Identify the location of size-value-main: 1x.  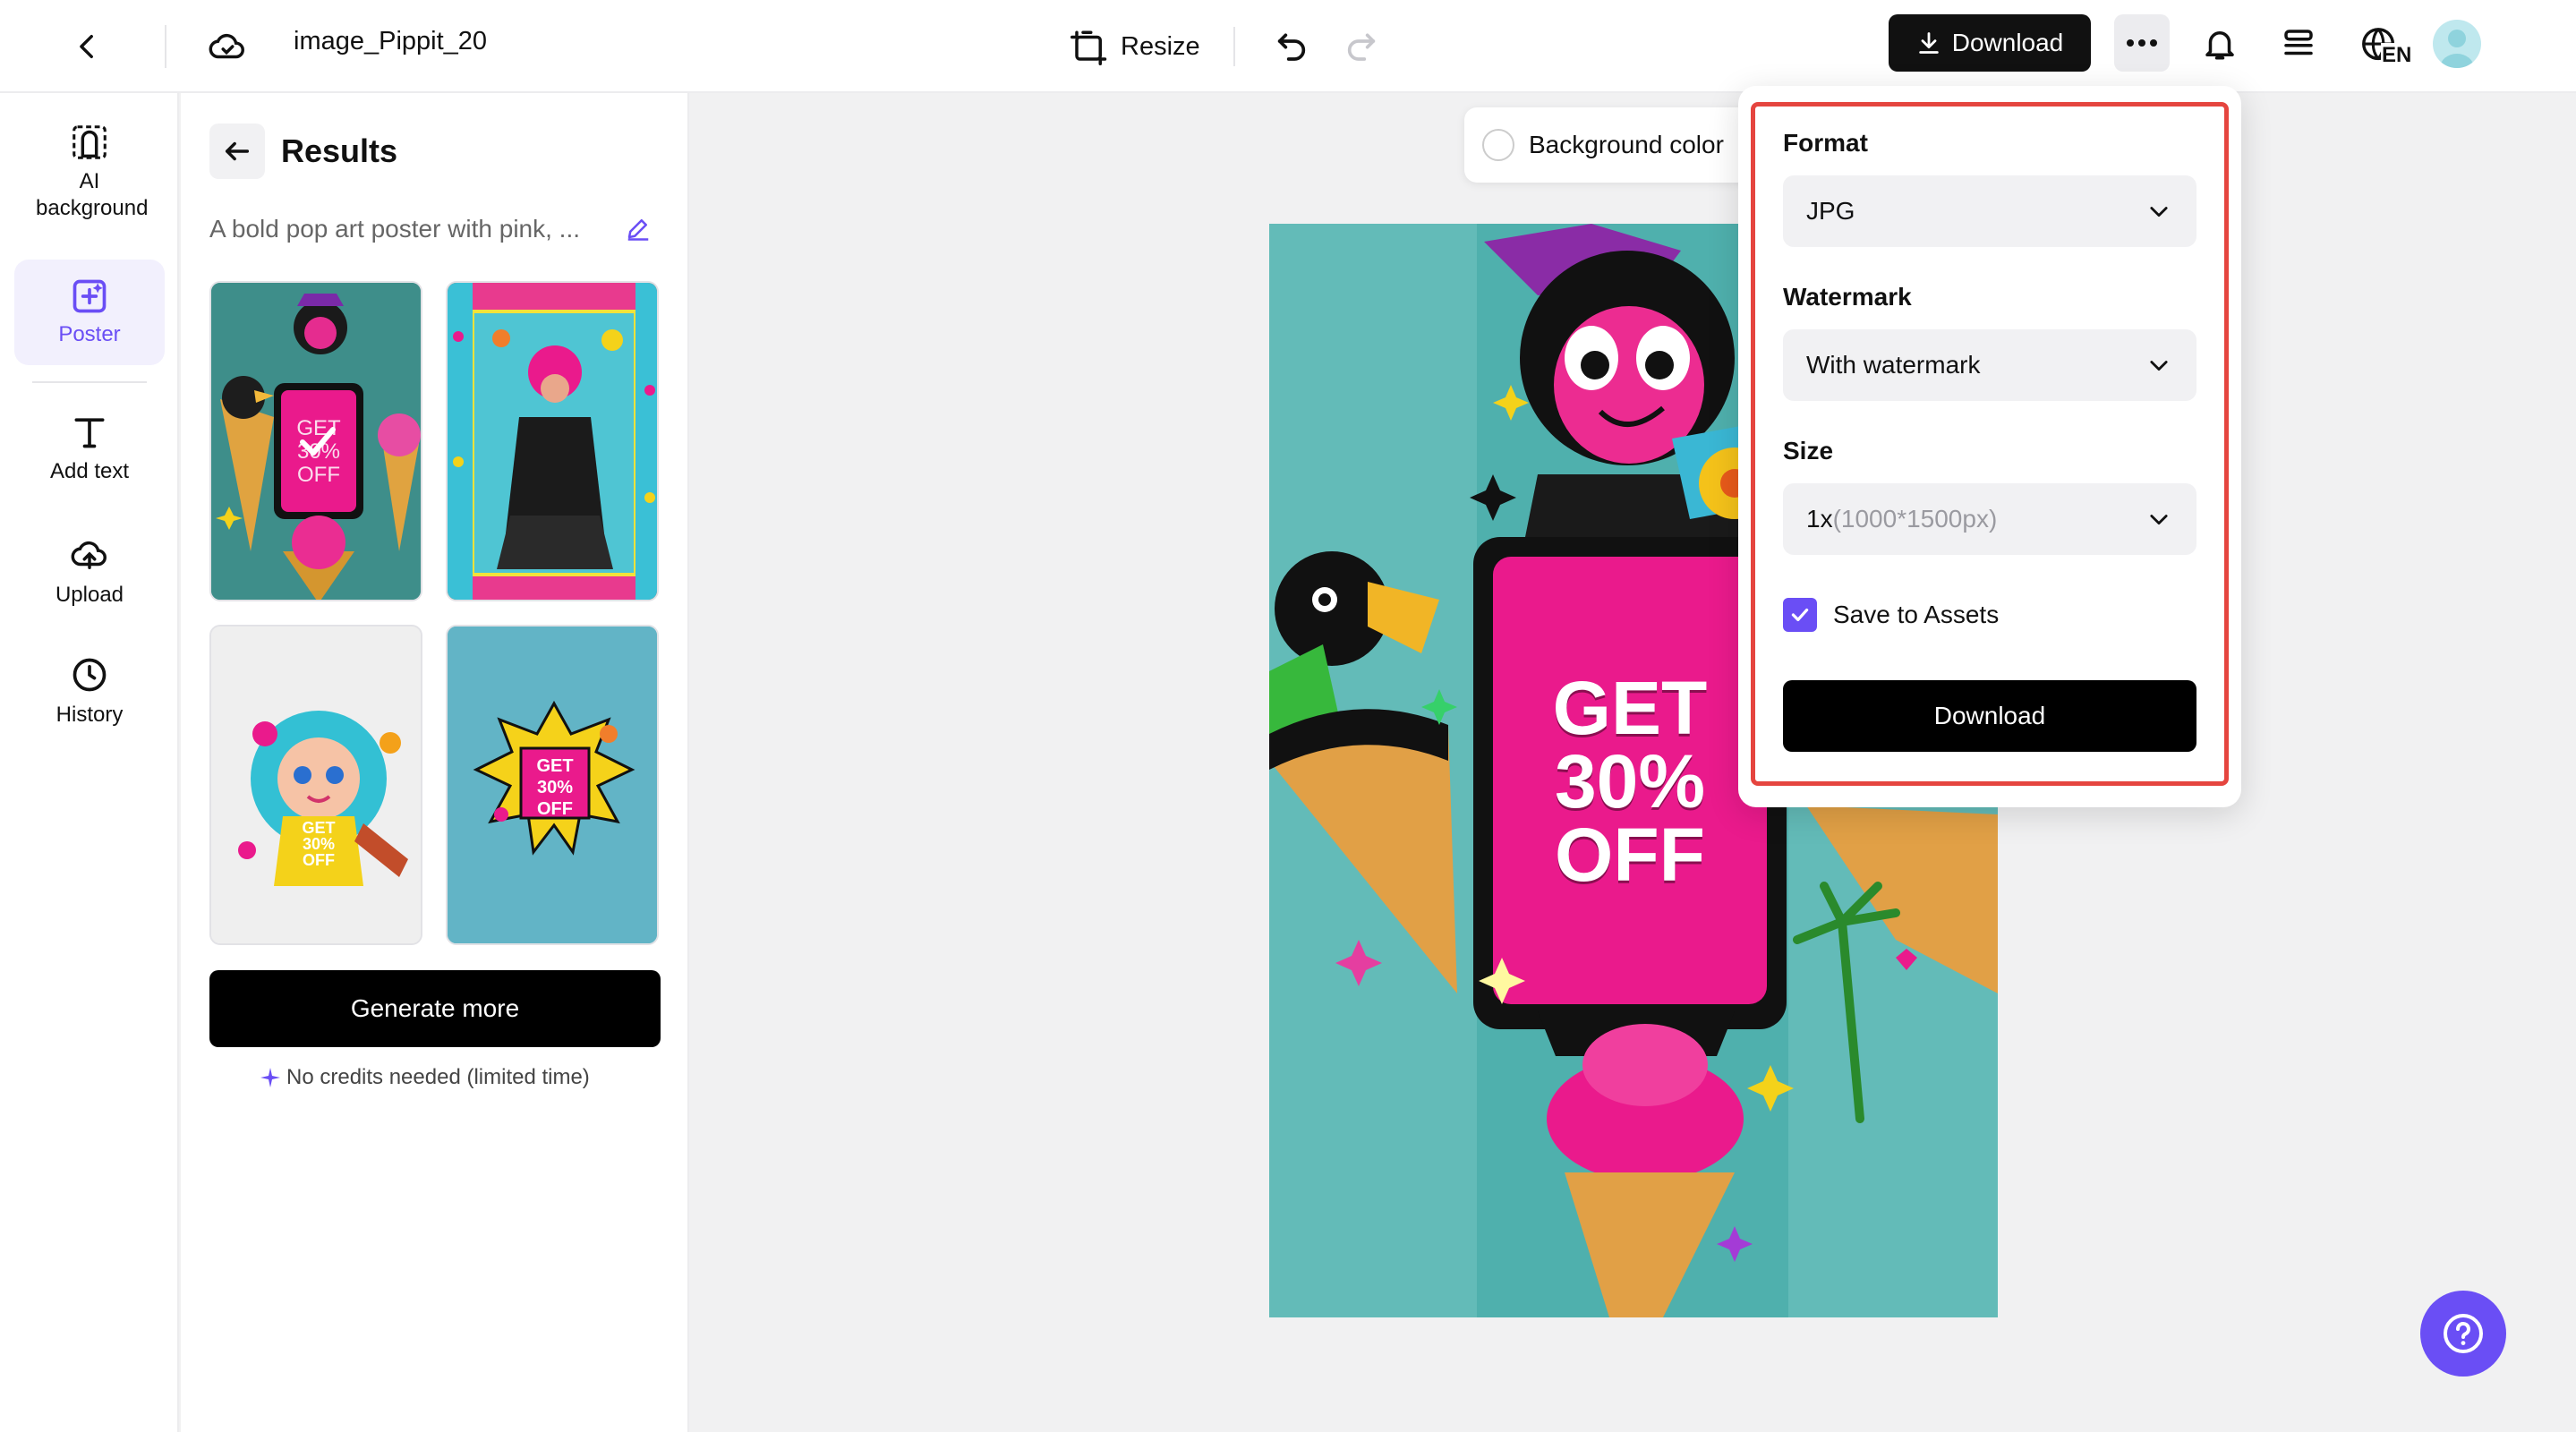
(1819, 519).